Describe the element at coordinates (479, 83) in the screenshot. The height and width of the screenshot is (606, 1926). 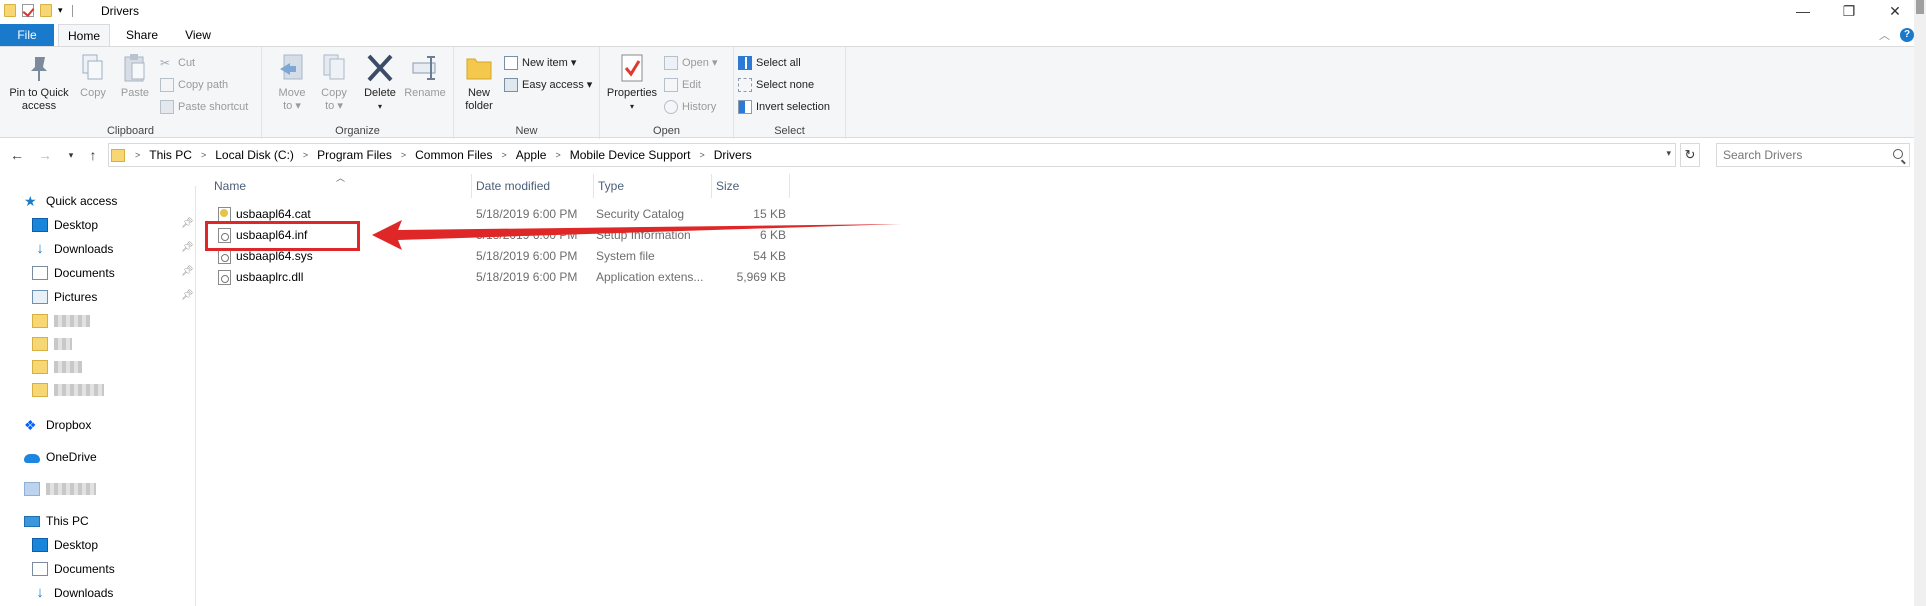
I see `new-folder-button: New folder` at that location.